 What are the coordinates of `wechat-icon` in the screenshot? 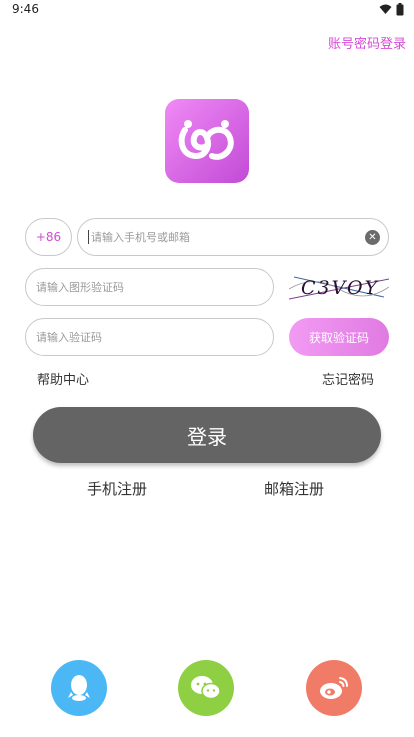 It's located at (206, 688).